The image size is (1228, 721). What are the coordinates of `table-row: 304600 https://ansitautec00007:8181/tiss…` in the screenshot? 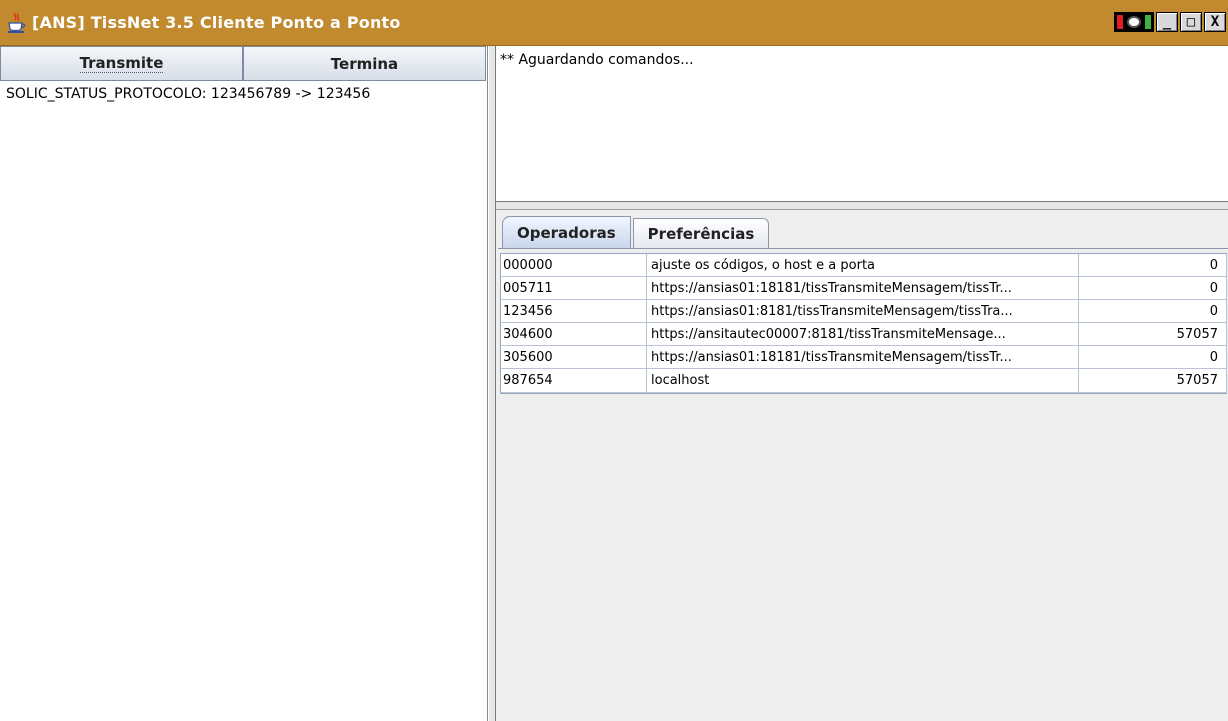 It's located at (864, 334).